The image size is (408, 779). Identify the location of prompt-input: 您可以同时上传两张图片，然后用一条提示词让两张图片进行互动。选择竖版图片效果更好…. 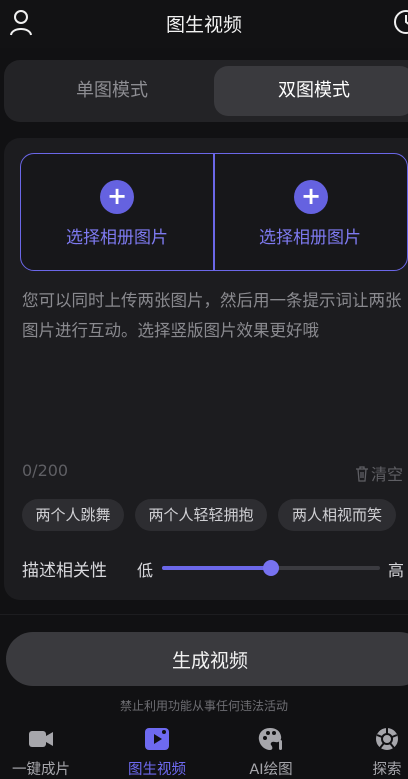
(215, 316).